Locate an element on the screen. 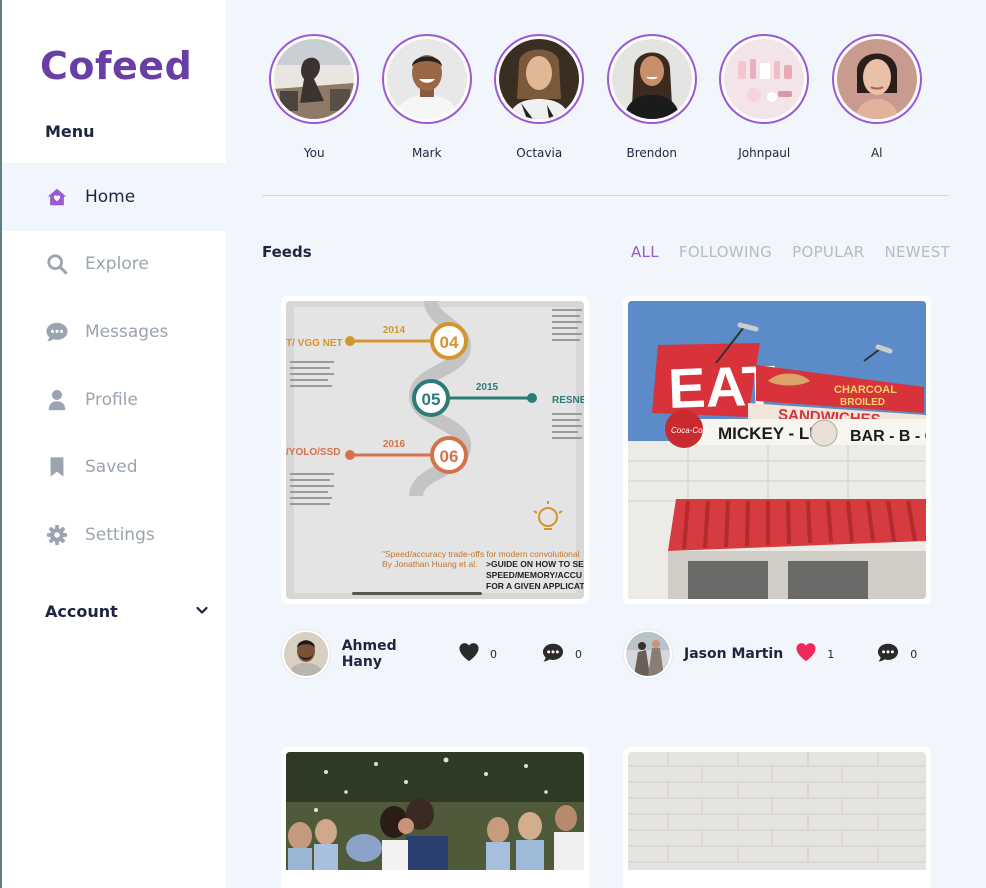 This screenshot has height=888, width=986. timeline-number: 06 is located at coordinates (449, 456).